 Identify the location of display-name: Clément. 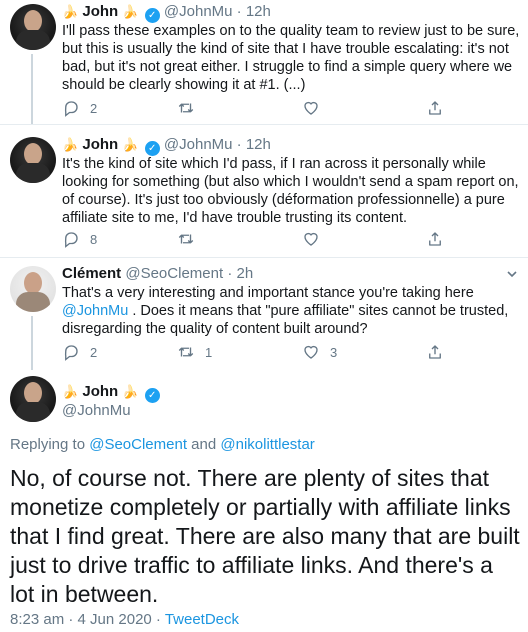
(91, 273).